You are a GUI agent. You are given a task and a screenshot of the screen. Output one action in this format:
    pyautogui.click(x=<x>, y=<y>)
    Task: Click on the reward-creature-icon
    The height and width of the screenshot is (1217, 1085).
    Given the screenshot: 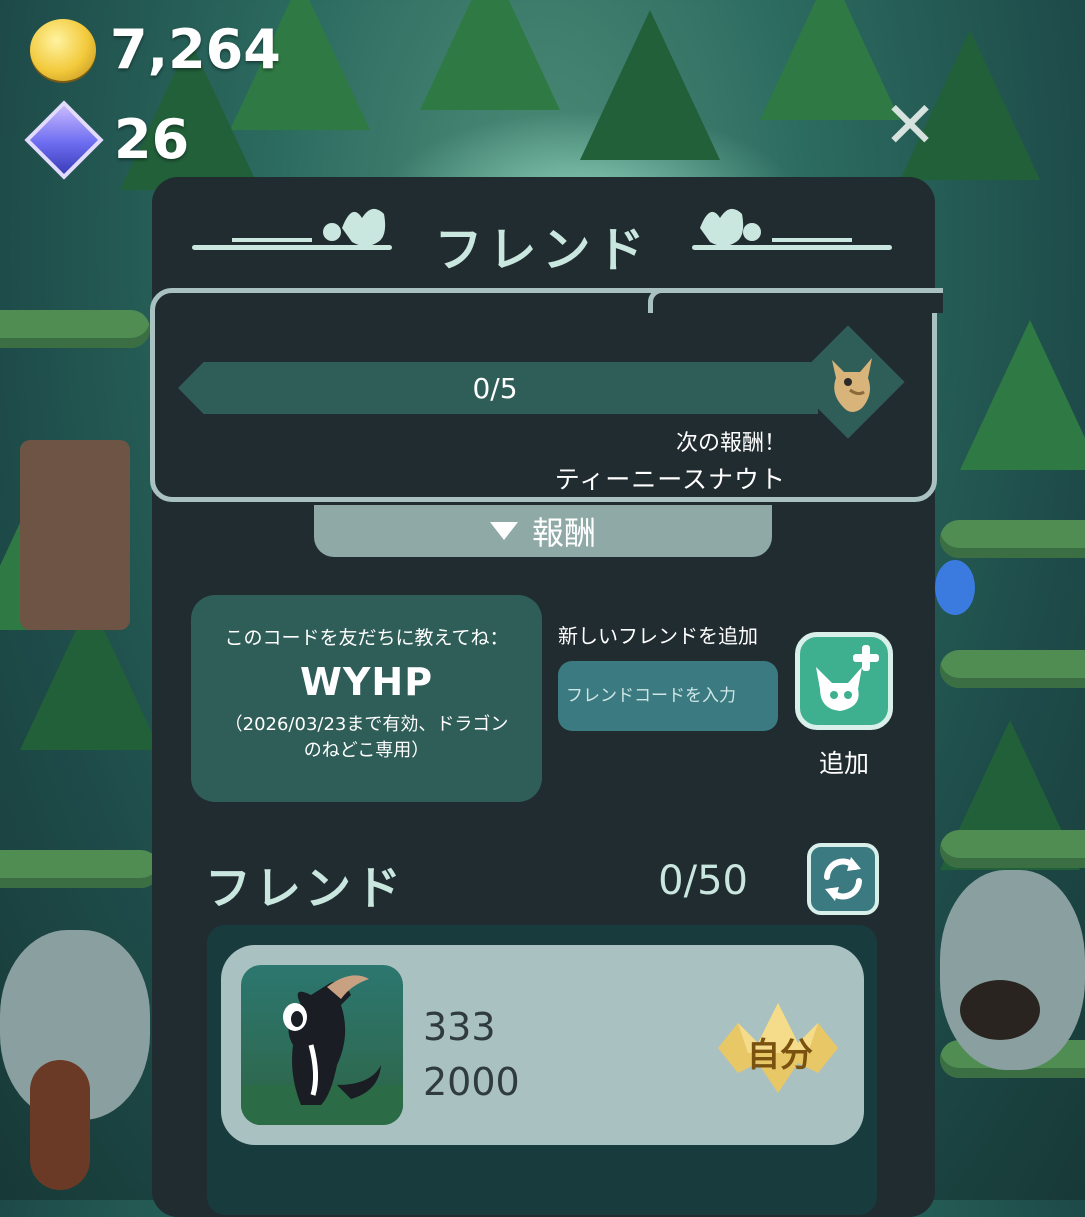 What is the action you would take?
    pyautogui.click(x=852, y=385)
    